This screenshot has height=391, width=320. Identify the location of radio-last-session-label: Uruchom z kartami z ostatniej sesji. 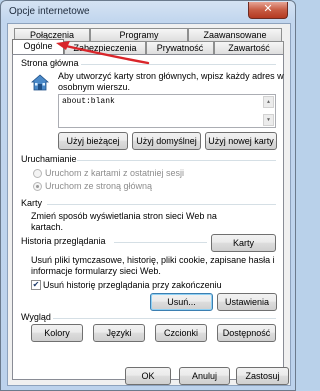
(115, 173).